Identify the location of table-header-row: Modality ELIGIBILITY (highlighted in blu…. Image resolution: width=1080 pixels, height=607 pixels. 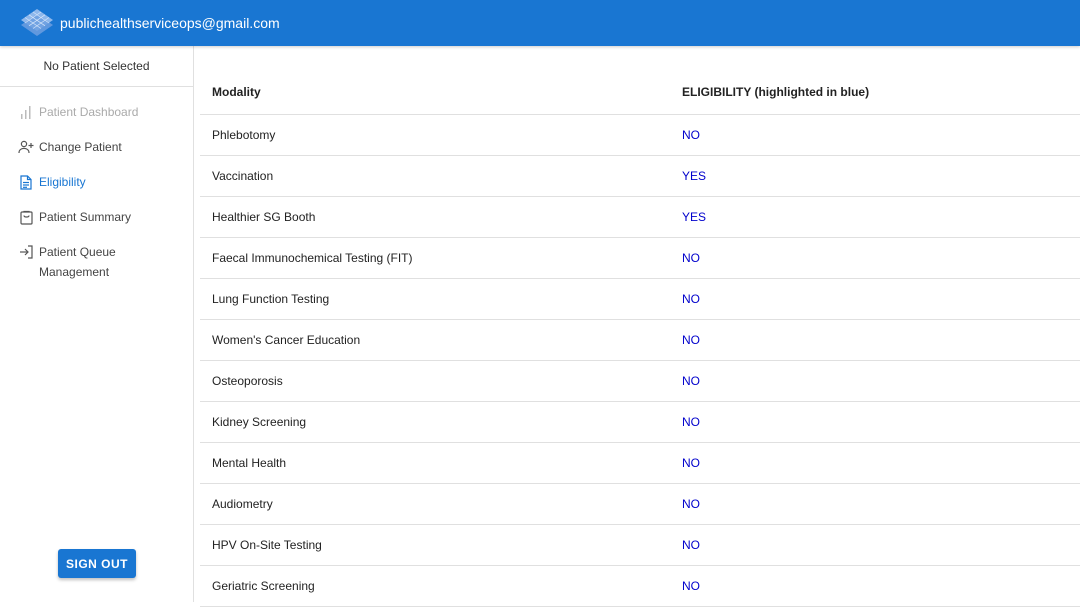
(640, 93).